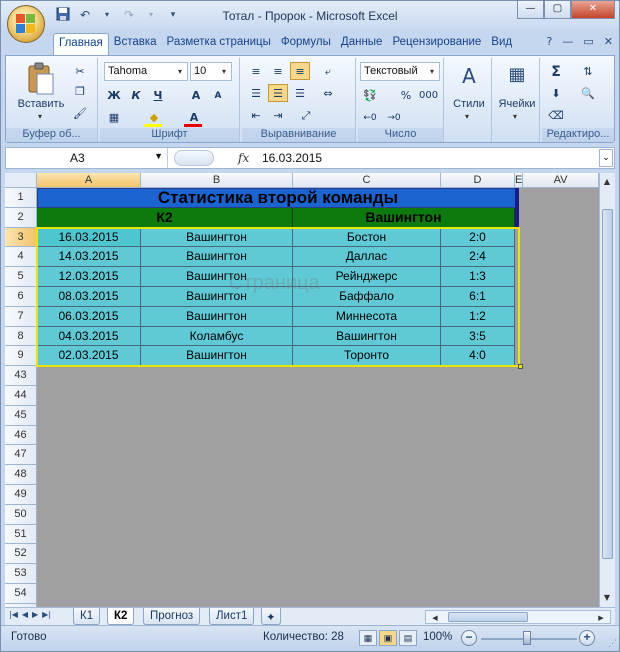  Describe the element at coordinates (89, 237) in the screenshot. I see `date-cell: 16.03.2015` at that location.